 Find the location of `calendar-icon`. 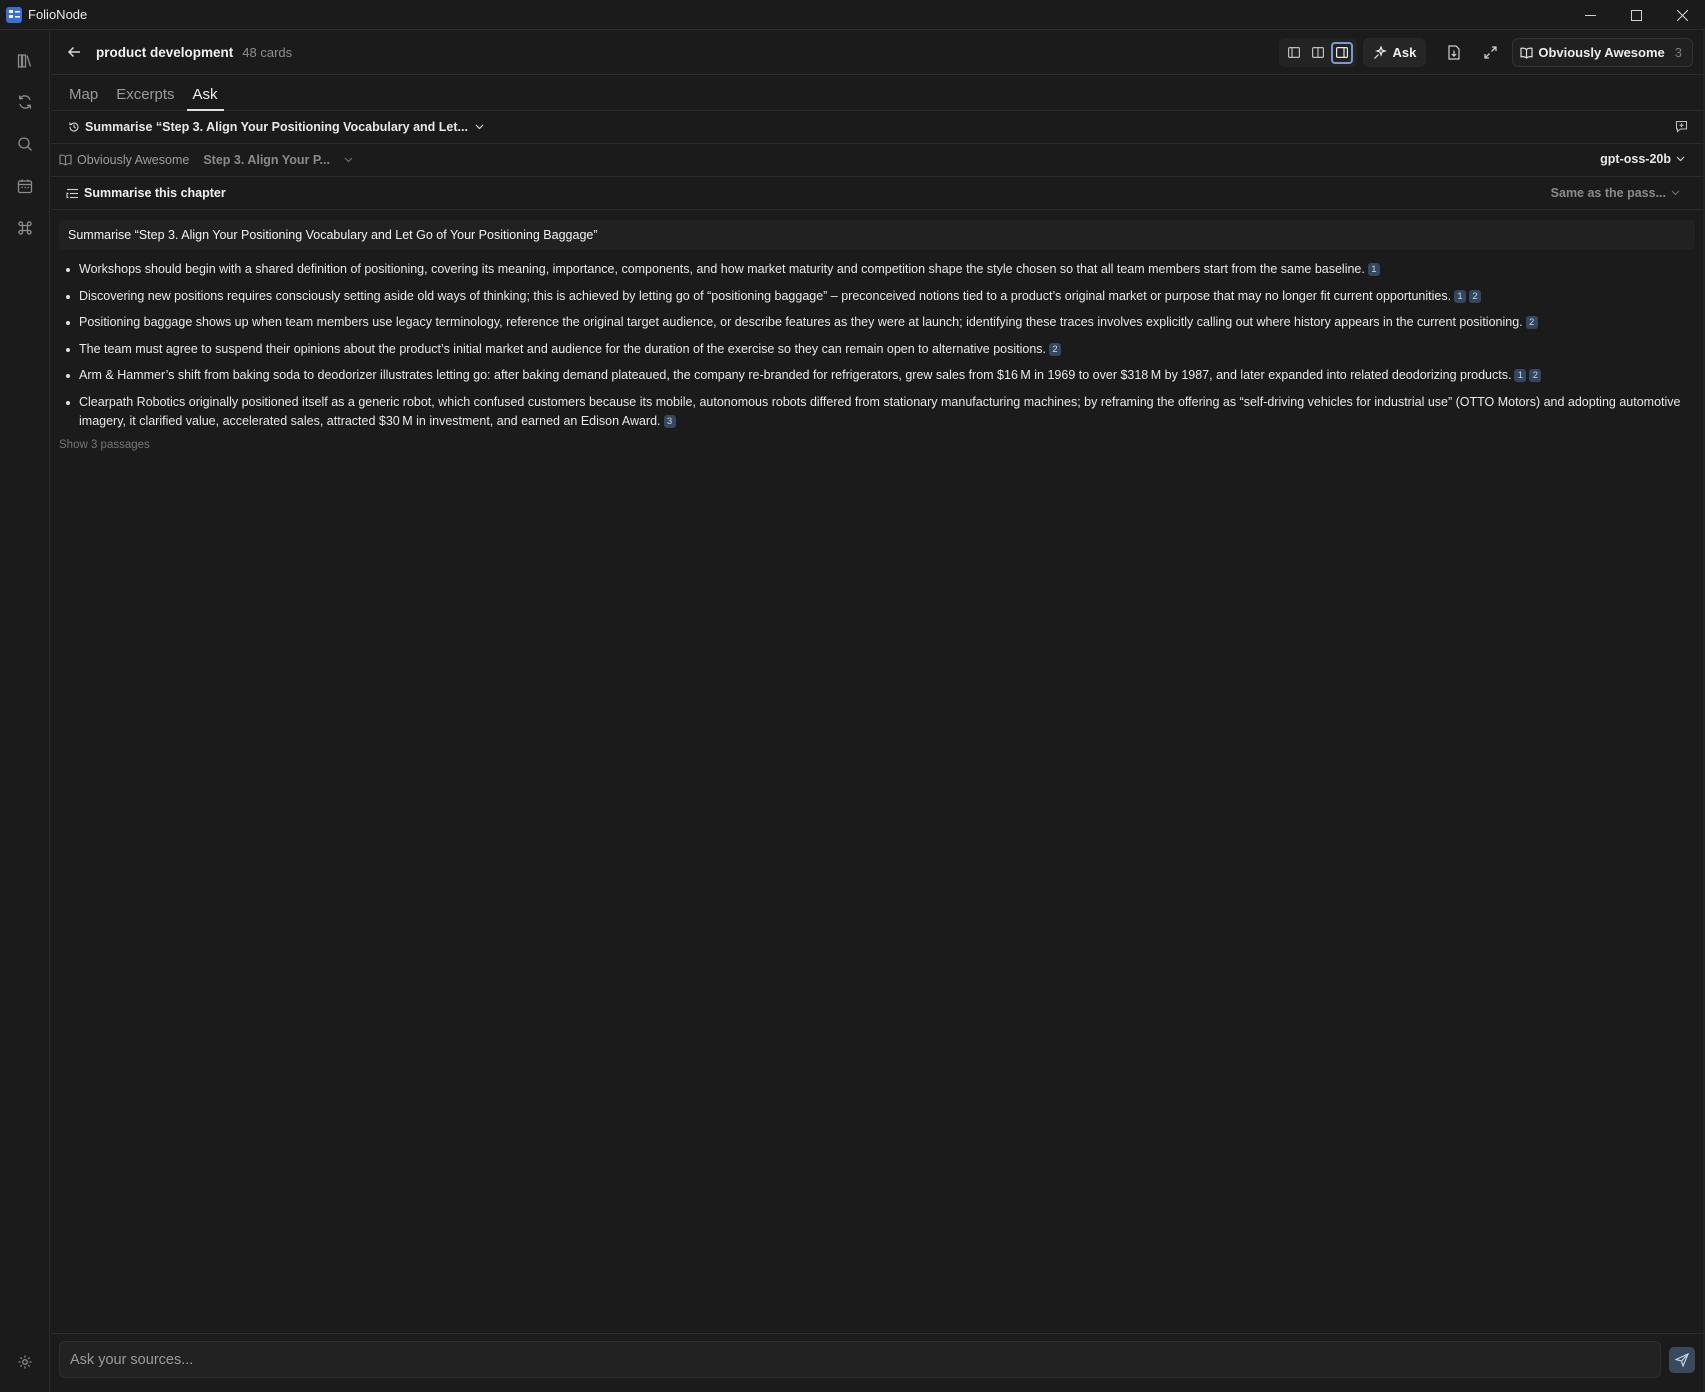

calendar-icon is located at coordinates (25, 186).